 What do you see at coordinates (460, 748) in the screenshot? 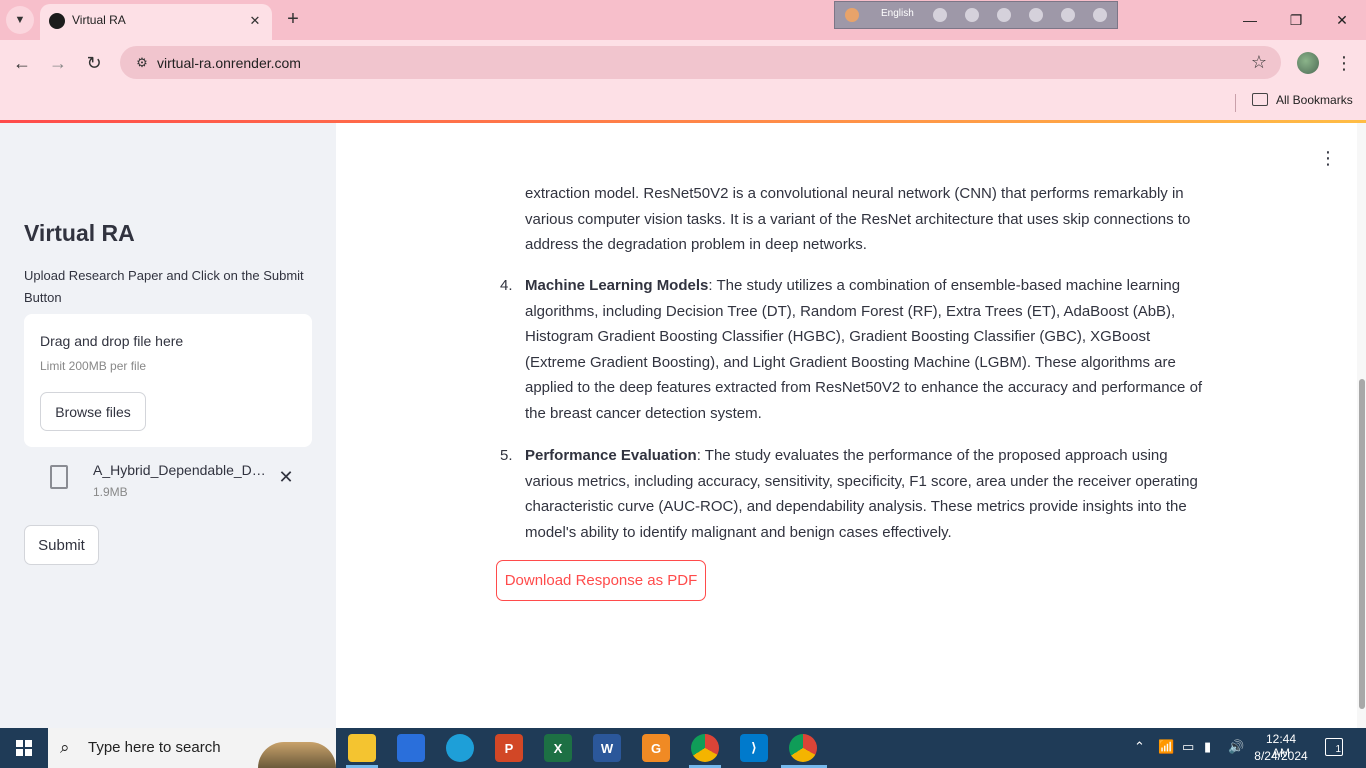
I see `edge-icon` at bounding box center [460, 748].